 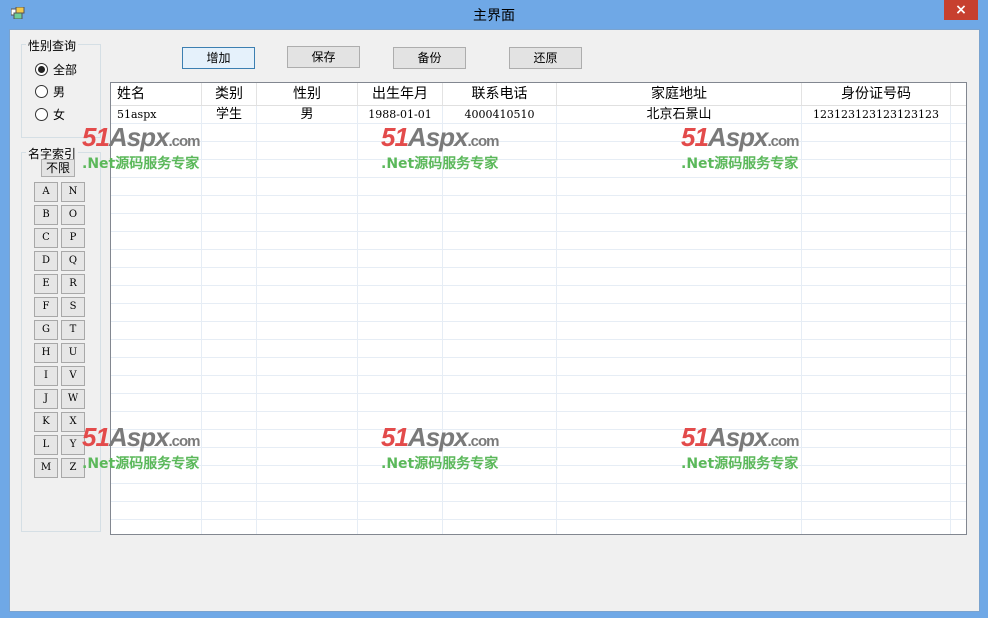 I want to click on letter-button-x: X, so click(x=73, y=422).